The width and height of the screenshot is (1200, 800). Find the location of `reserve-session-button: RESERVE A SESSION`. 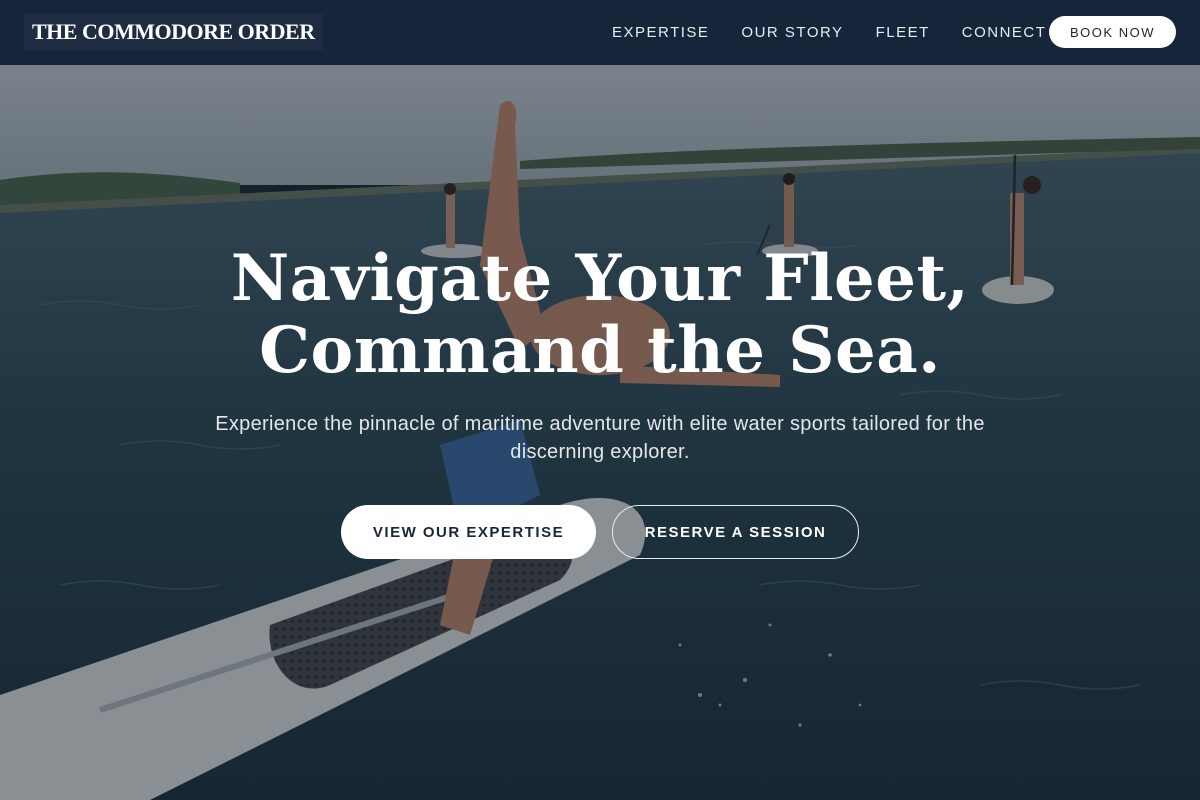

reserve-session-button: RESERVE A SESSION is located at coordinates (735, 532).